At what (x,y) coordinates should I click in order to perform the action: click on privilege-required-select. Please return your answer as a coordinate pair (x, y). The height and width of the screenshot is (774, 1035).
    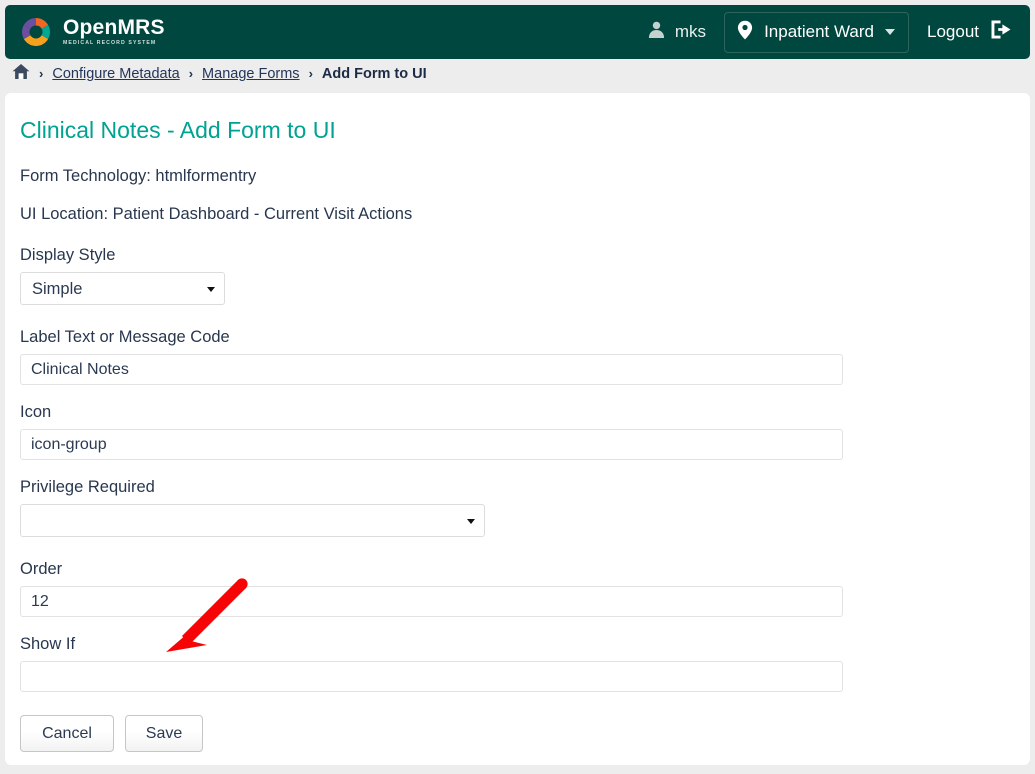
    Looking at the image, I should click on (252, 520).